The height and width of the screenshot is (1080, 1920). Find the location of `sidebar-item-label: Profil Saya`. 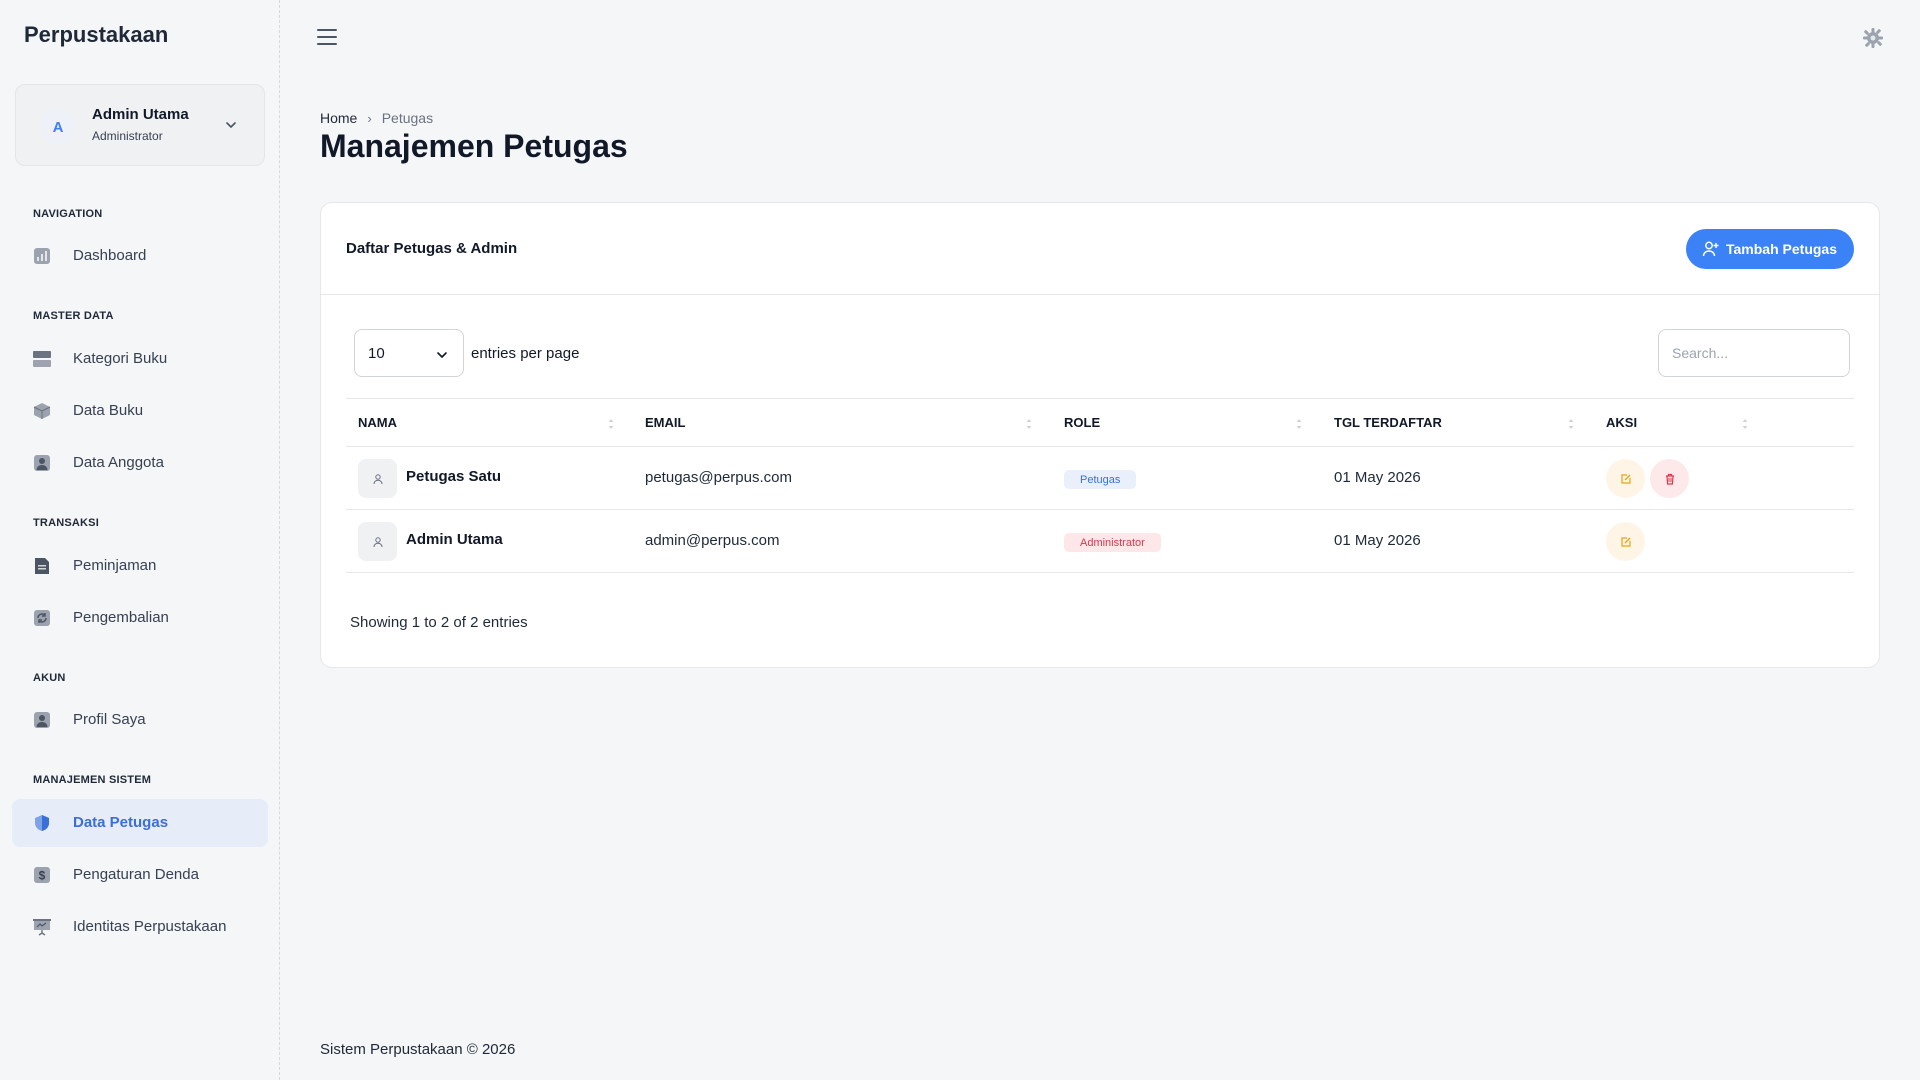

sidebar-item-label: Profil Saya is located at coordinates (109, 719).